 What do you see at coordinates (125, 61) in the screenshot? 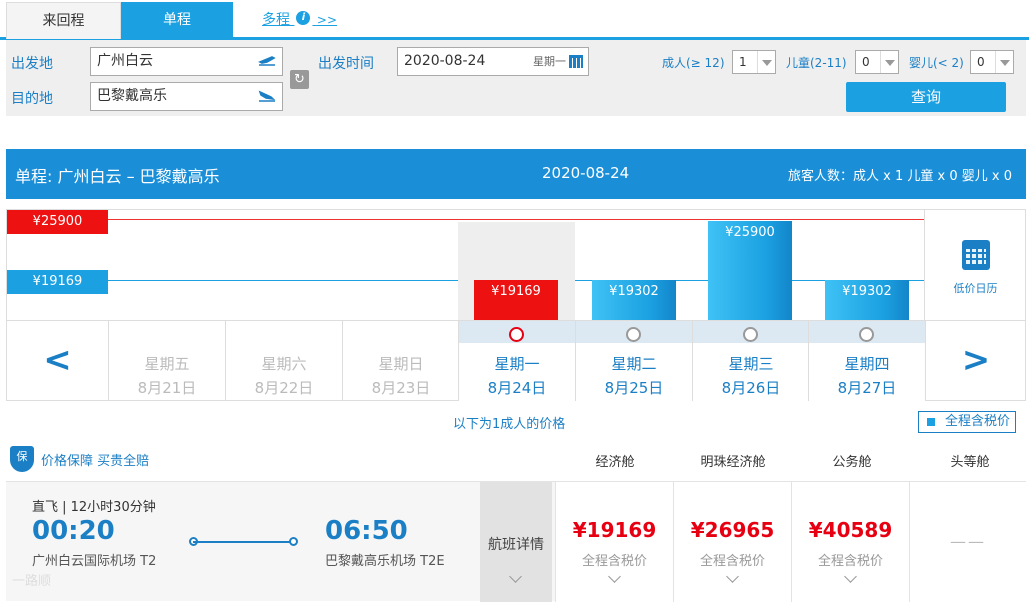
I see `origin-value: 广州白云` at bounding box center [125, 61].